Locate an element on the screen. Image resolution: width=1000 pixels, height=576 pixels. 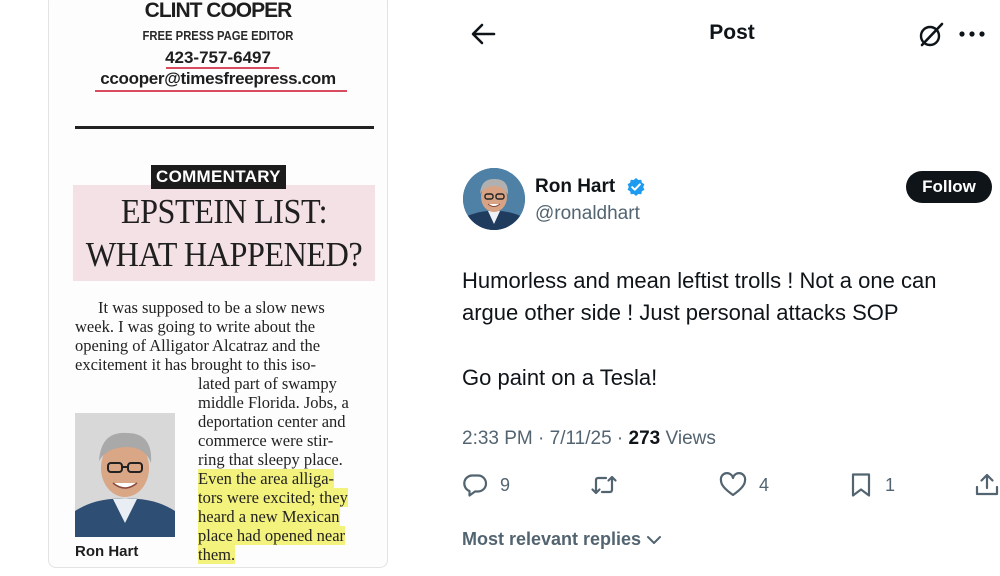
body-line: ring that sleepy place. is located at coordinates (270, 459).